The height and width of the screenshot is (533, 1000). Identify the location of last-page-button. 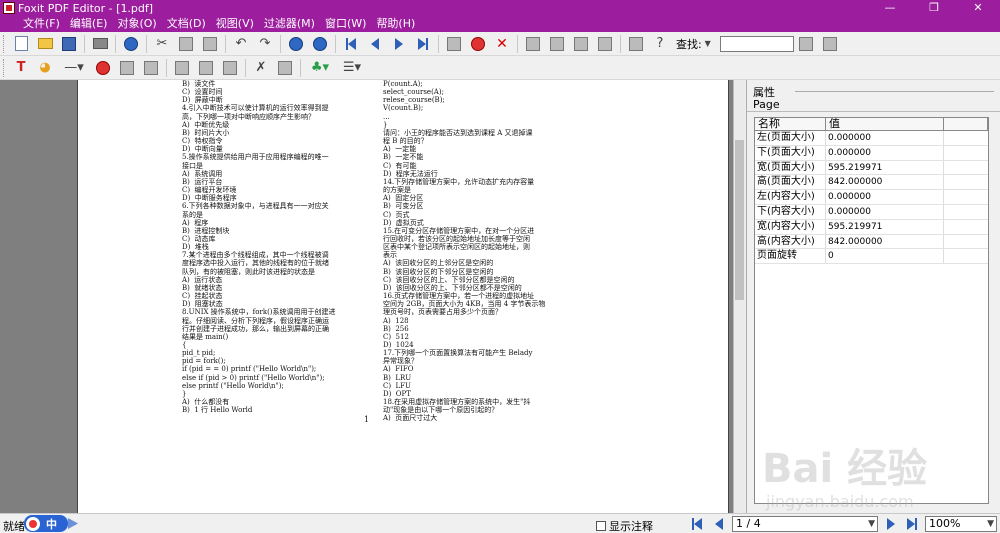
(423, 44).